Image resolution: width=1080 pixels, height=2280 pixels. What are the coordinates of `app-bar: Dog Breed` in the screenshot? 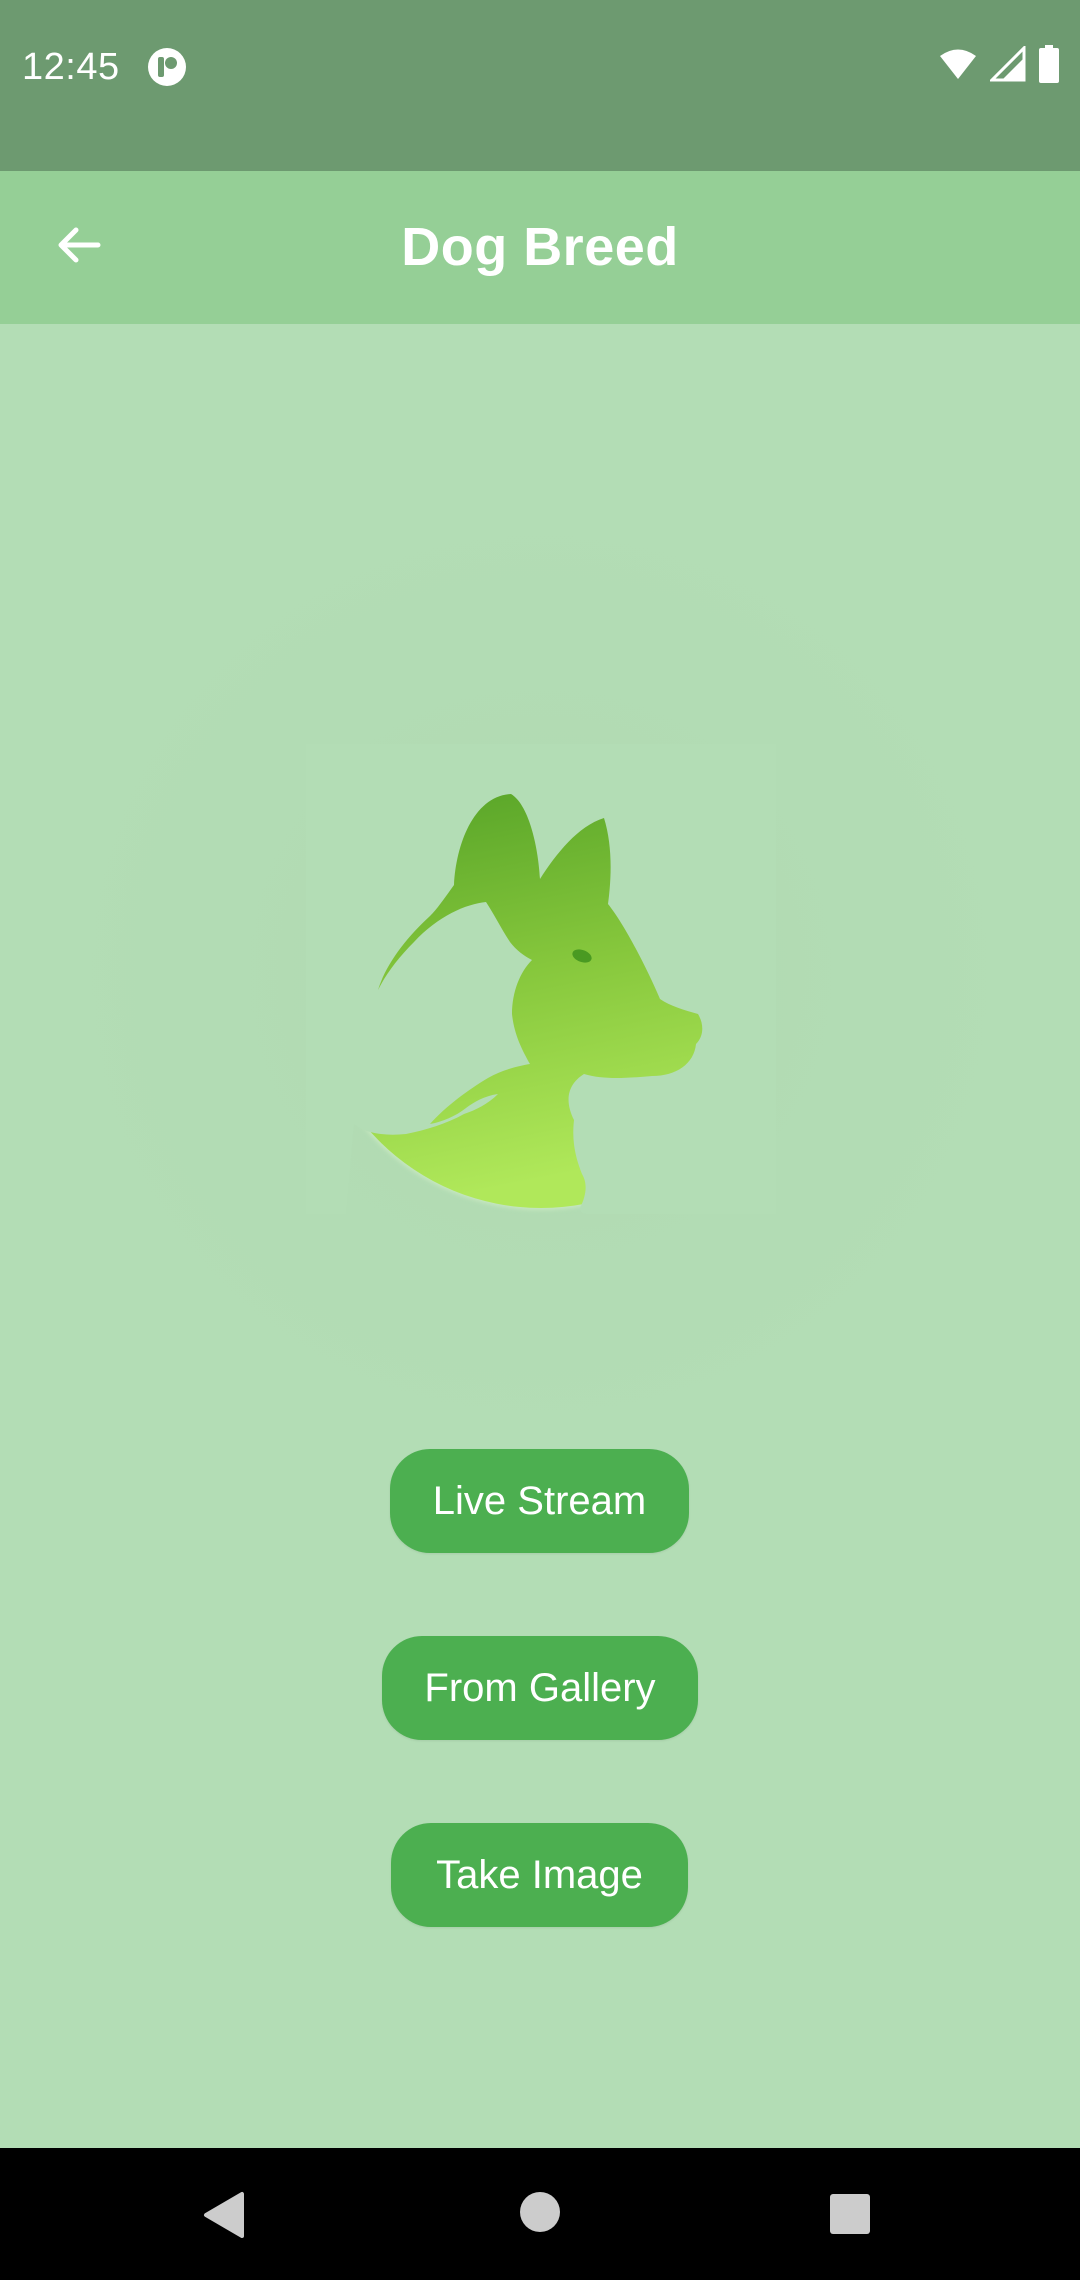 It's located at (540, 247).